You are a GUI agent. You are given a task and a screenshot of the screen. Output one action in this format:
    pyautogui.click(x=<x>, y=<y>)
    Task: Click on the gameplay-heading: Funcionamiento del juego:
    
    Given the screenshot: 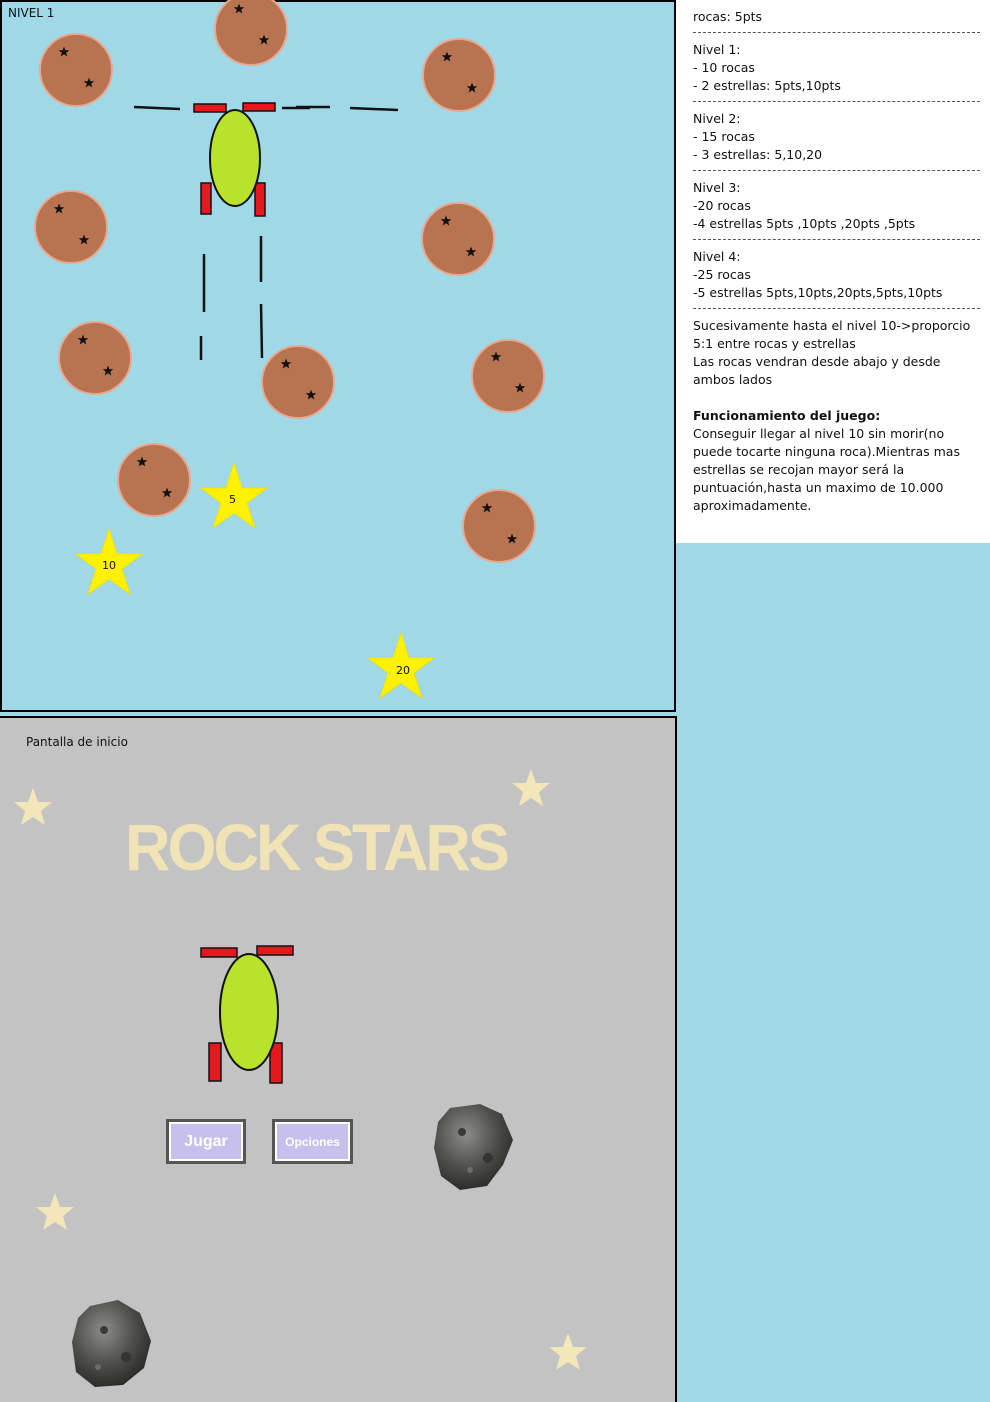 What is the action you would take?
    pyautogui.click(x=787, y=415)
    